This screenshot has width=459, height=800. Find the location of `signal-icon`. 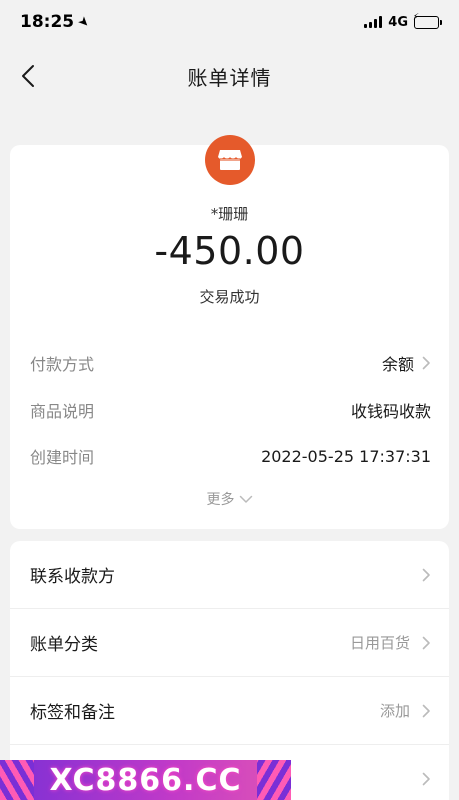

signal-icon is located at coordinates (373, 22).